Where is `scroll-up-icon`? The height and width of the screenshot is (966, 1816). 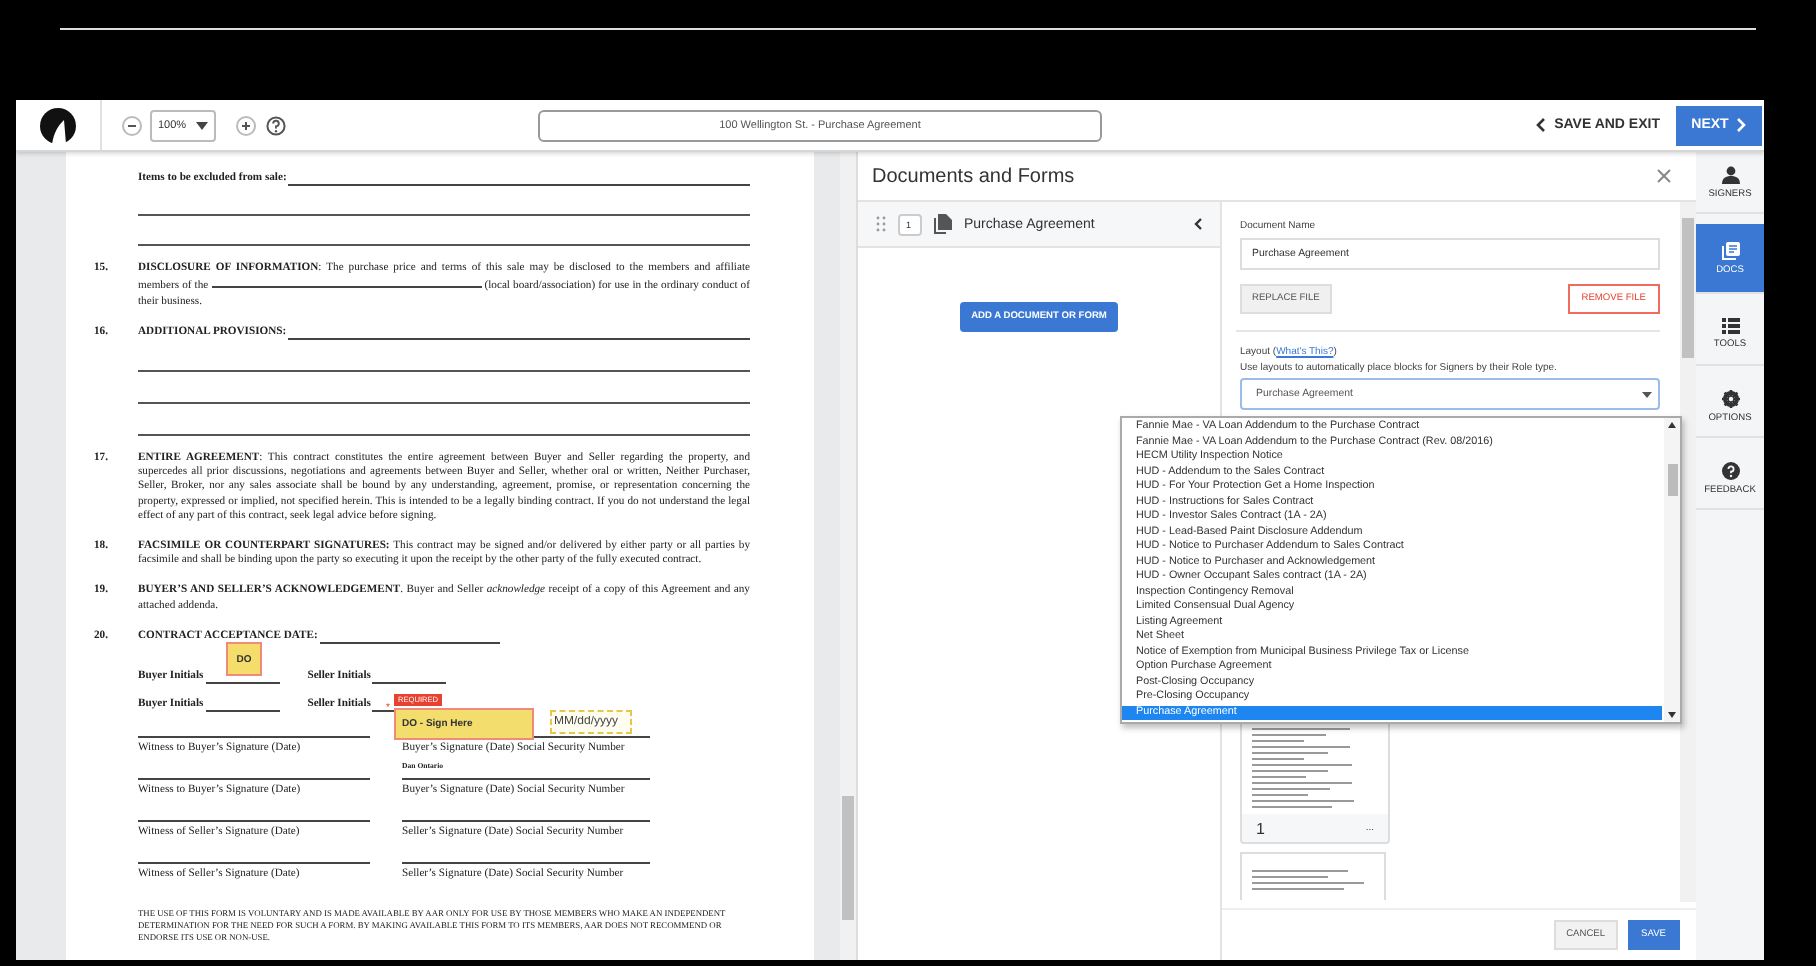 scroll-up-icon is located at coordinates (1672, 425).